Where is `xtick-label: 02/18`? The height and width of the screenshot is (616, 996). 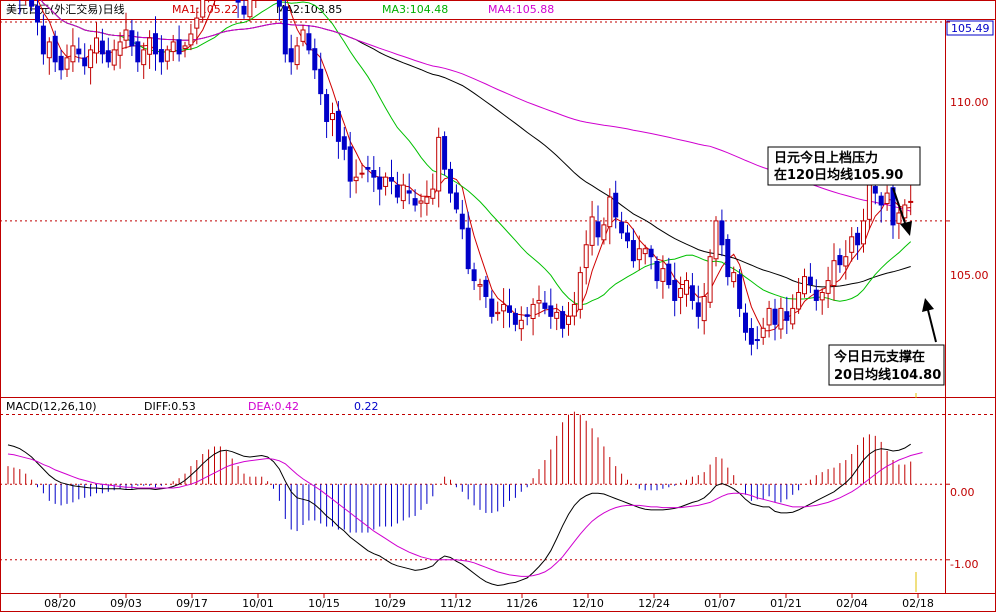 xtick-label: 02/18 is located at coordinates (918, 603).